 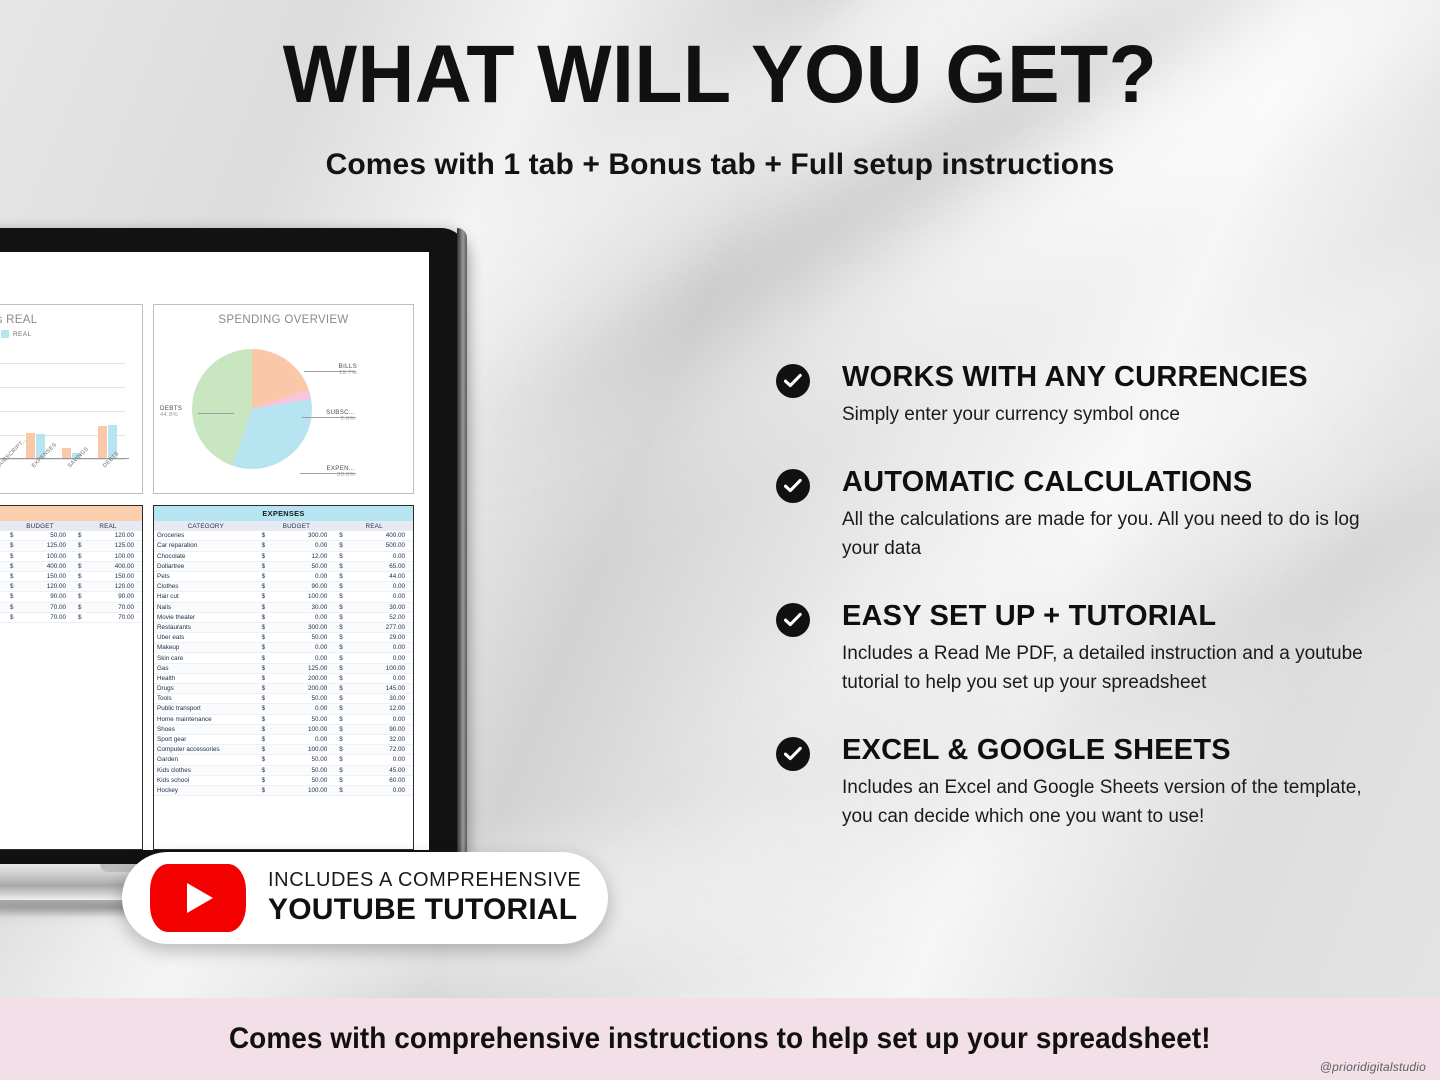 I want to click on chart-pie-label: DEBTS 44.8%, so click(x=171, y=411).